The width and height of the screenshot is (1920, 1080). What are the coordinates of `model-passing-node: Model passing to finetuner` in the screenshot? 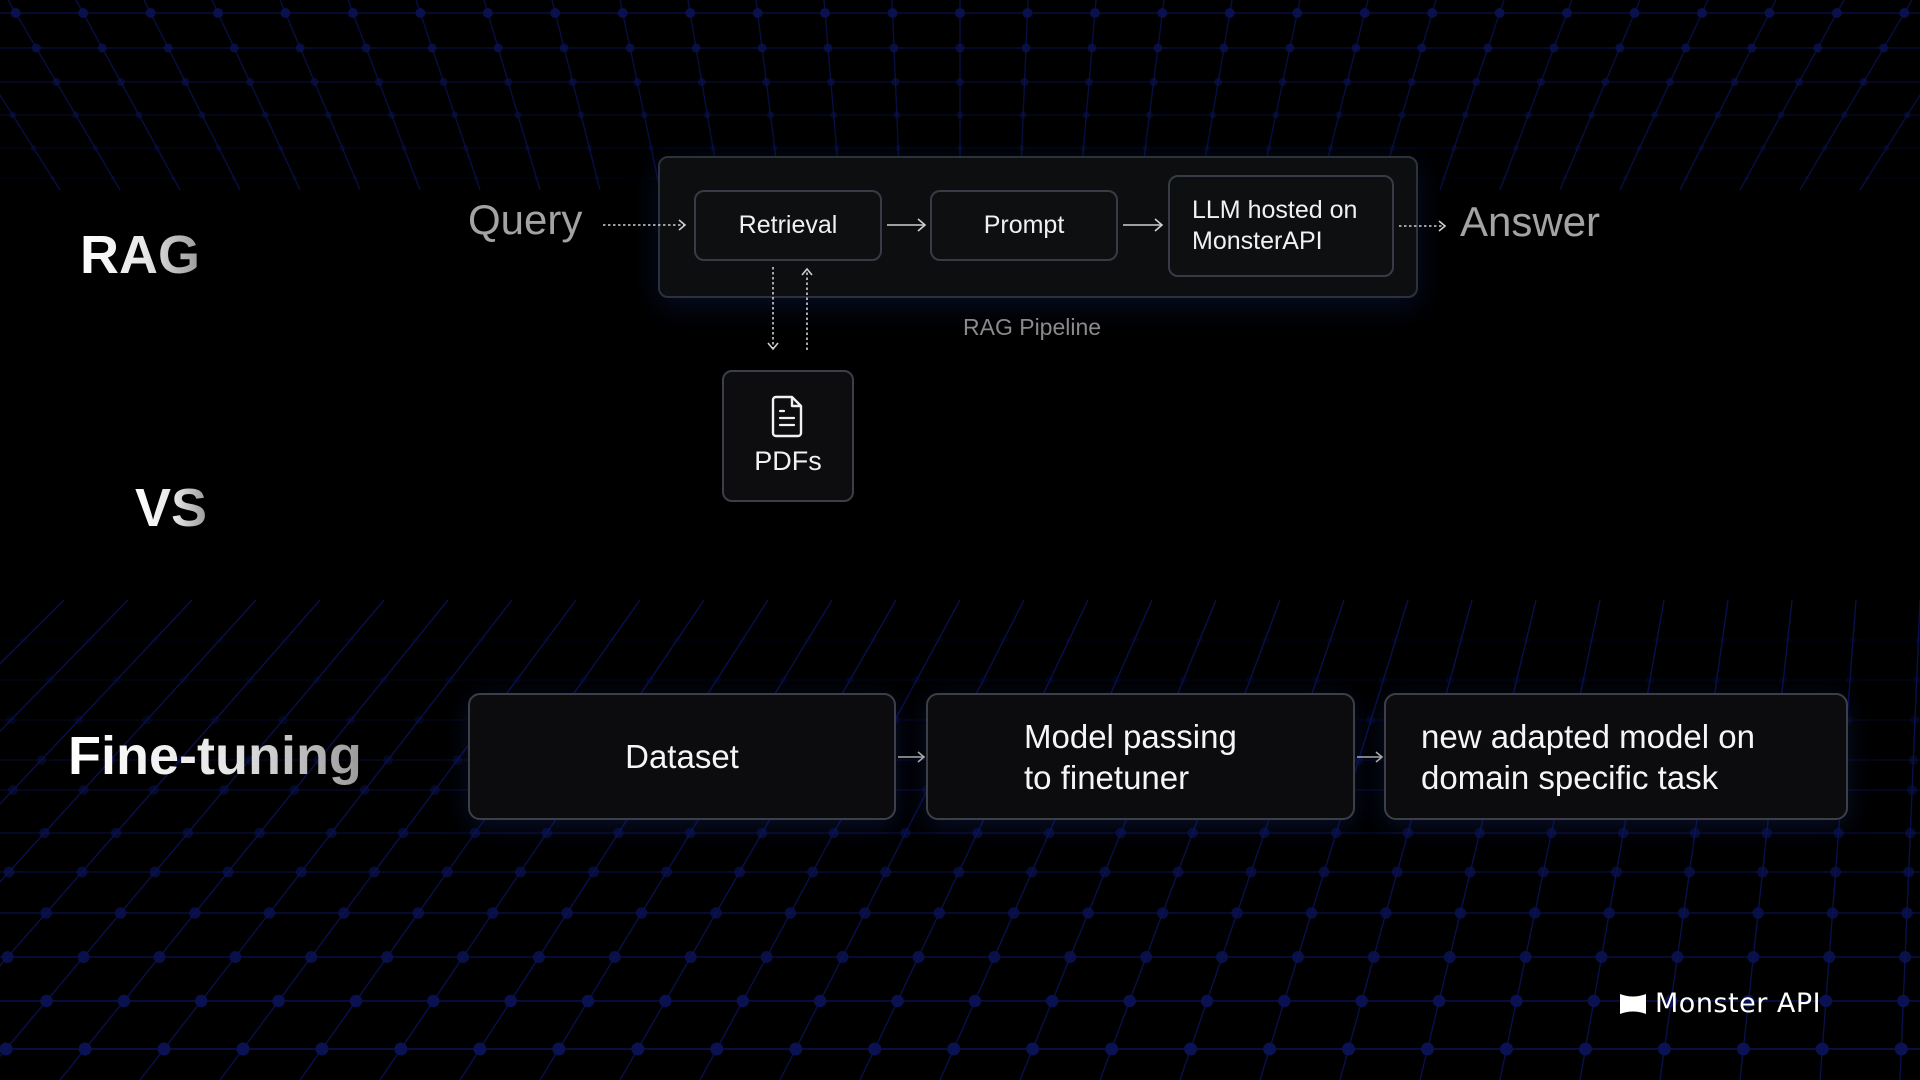 It's located at (1140, 756).